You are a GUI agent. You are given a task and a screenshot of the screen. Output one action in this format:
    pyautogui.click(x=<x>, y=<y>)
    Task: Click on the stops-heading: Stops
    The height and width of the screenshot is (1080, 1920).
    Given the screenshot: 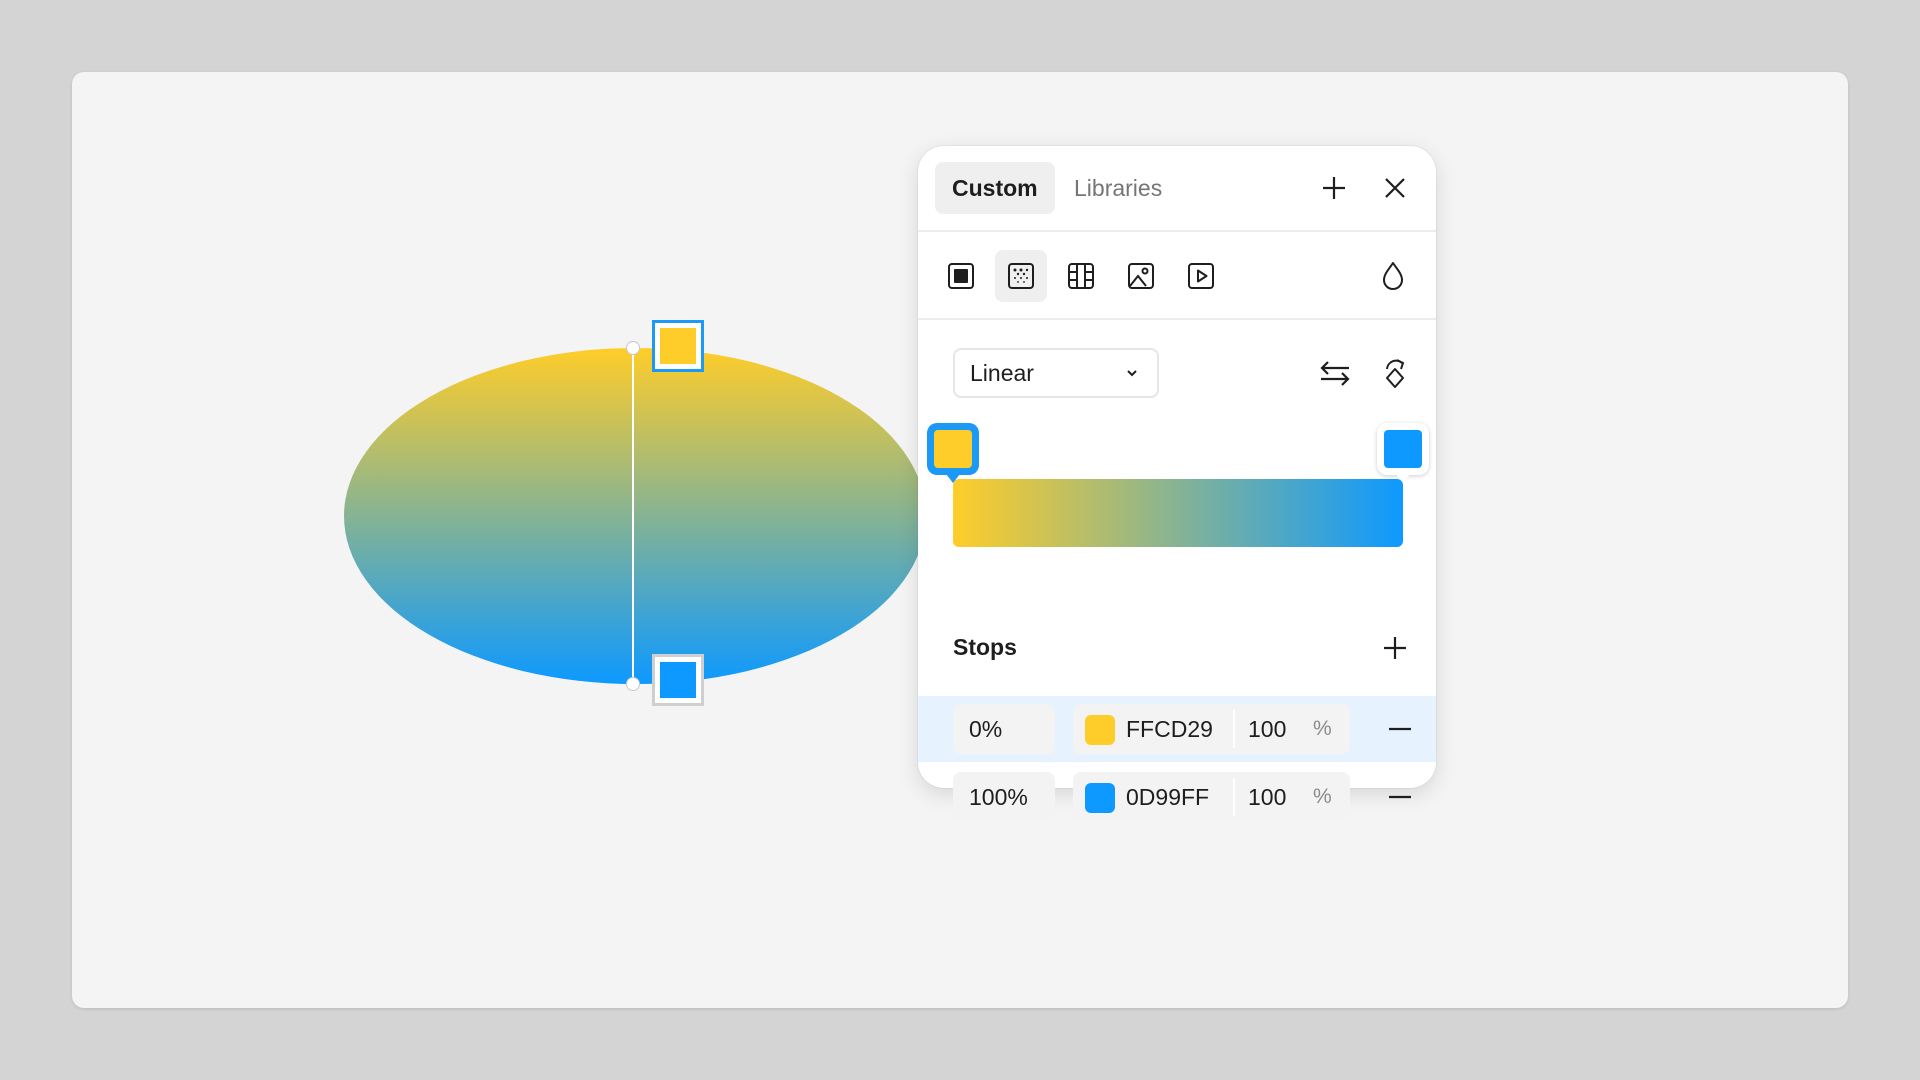 What is the action you would take?
    pyautogui.click(x=985, y=647)
    